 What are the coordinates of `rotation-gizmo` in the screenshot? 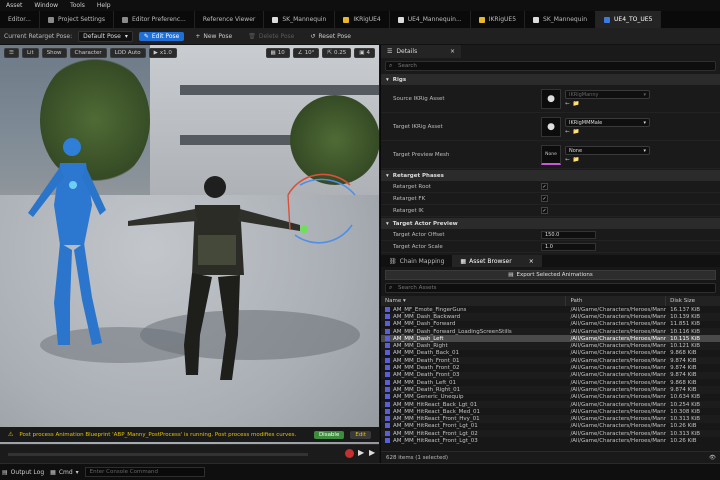 It's located at (321, 208).